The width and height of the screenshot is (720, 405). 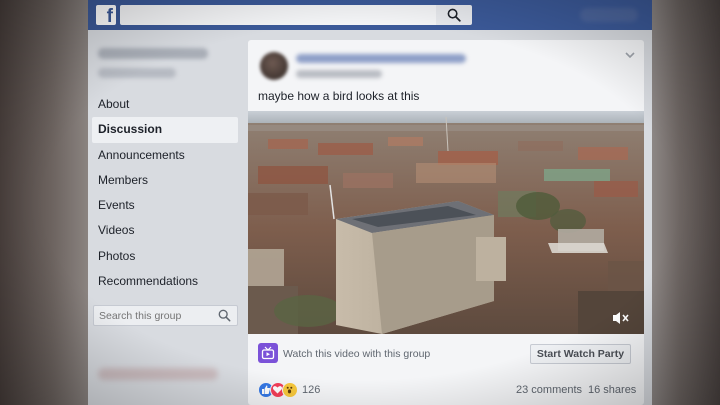 What do you see at coordinates (357, 354) in the screenshot?
I see `watch-party-label: Watch this video with this group` at bounding box center [357, 354].